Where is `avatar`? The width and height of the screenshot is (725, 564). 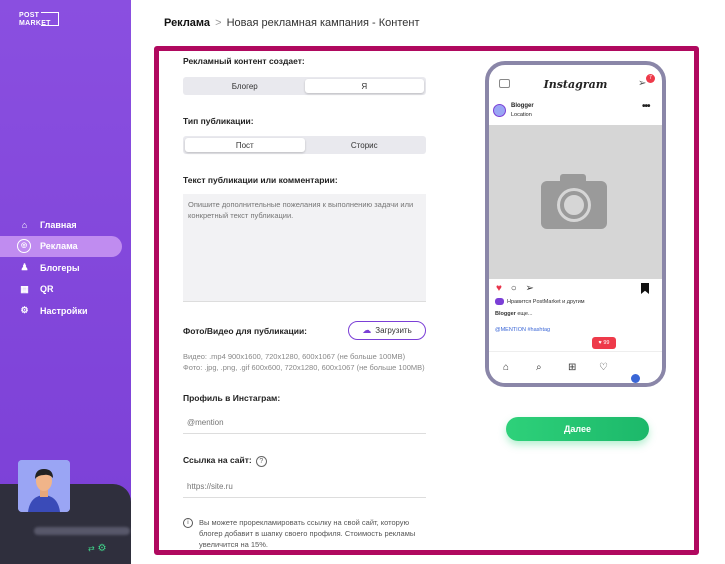 avatar is located at coordinates (44, 486).